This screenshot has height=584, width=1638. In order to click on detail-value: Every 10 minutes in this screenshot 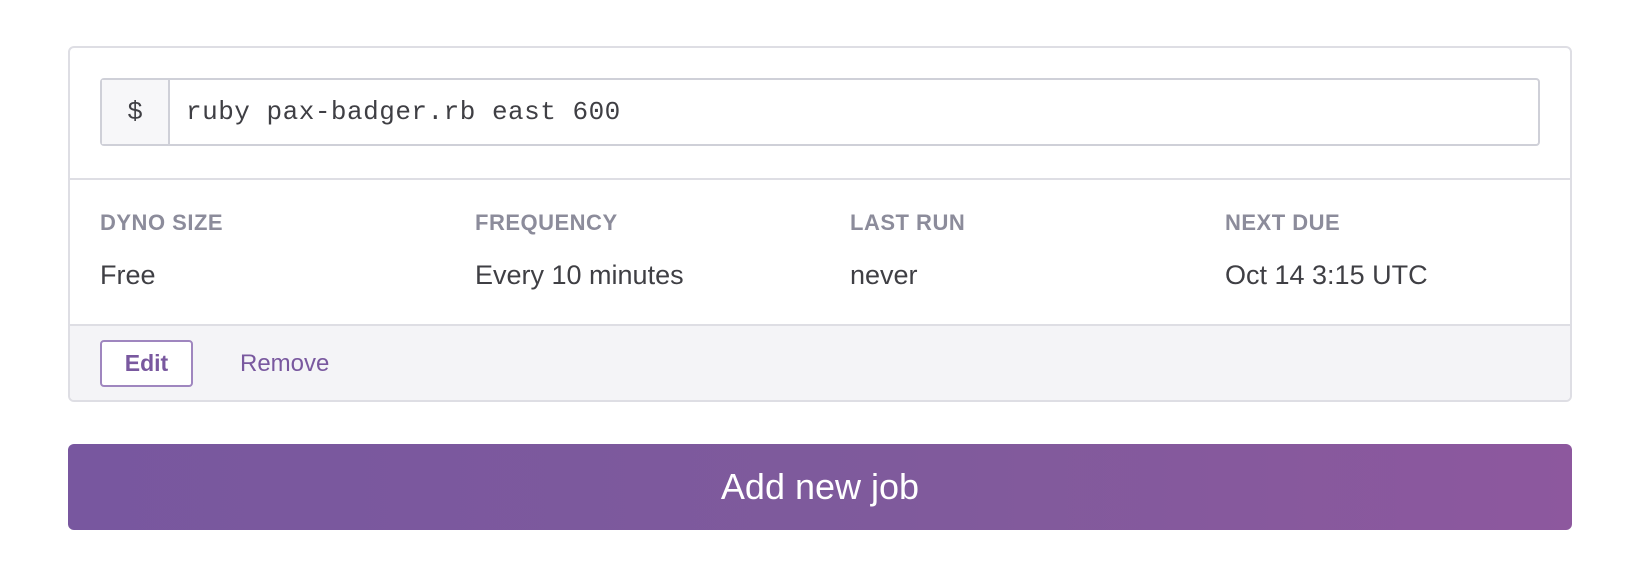, I will do `click(579, 275)`.